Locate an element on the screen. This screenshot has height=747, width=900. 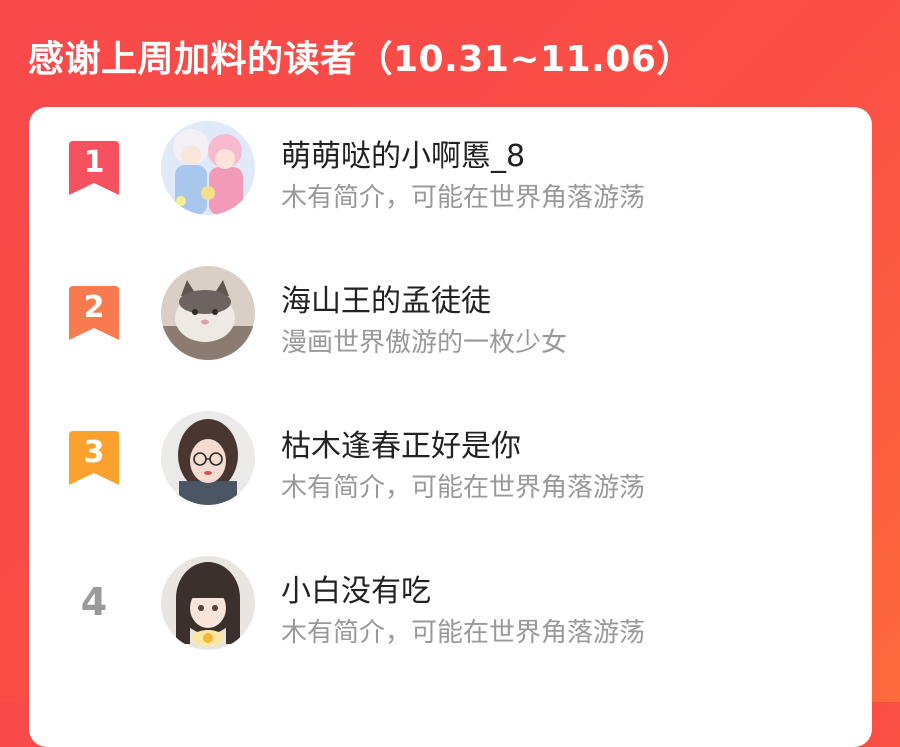
rank-number: 2 is located at coordinates (94, 307).